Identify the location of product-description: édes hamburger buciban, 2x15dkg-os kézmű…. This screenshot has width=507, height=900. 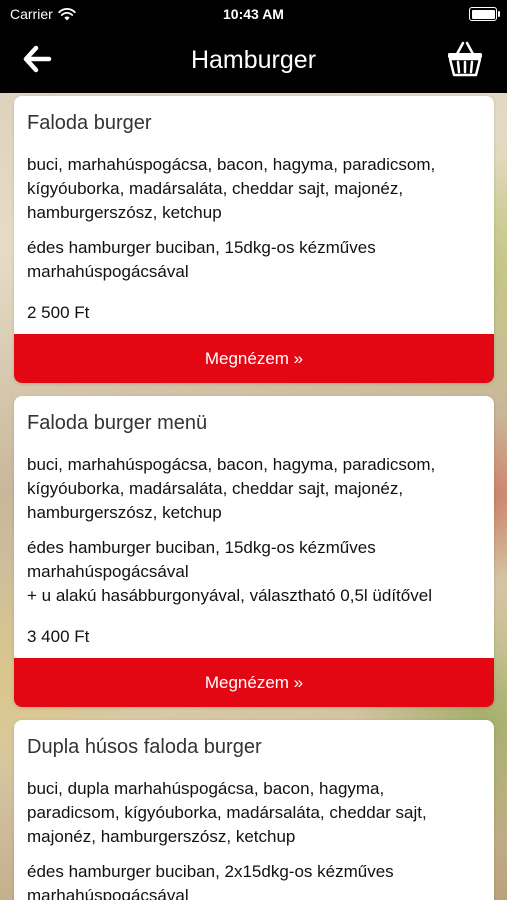
(210, 881).